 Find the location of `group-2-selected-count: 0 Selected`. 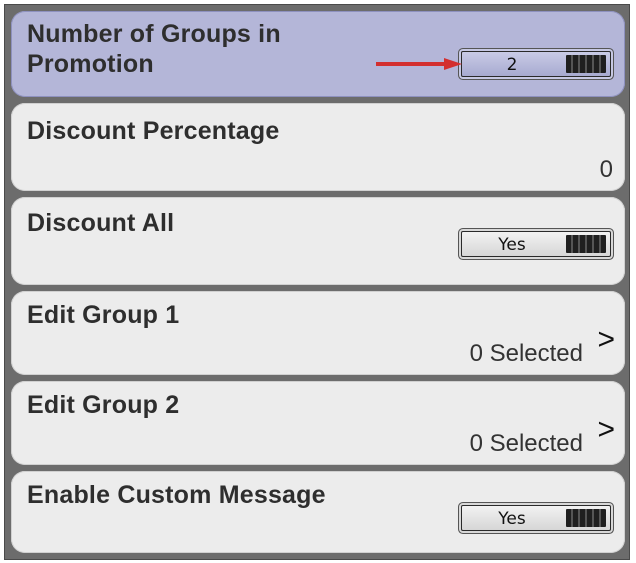

group-2-selected-count: 0 Selected is located at coordinates (526, 443).